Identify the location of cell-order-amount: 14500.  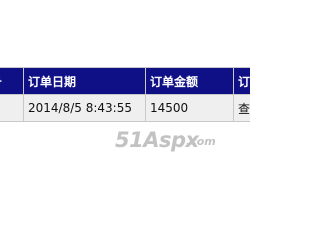
(189, 108).